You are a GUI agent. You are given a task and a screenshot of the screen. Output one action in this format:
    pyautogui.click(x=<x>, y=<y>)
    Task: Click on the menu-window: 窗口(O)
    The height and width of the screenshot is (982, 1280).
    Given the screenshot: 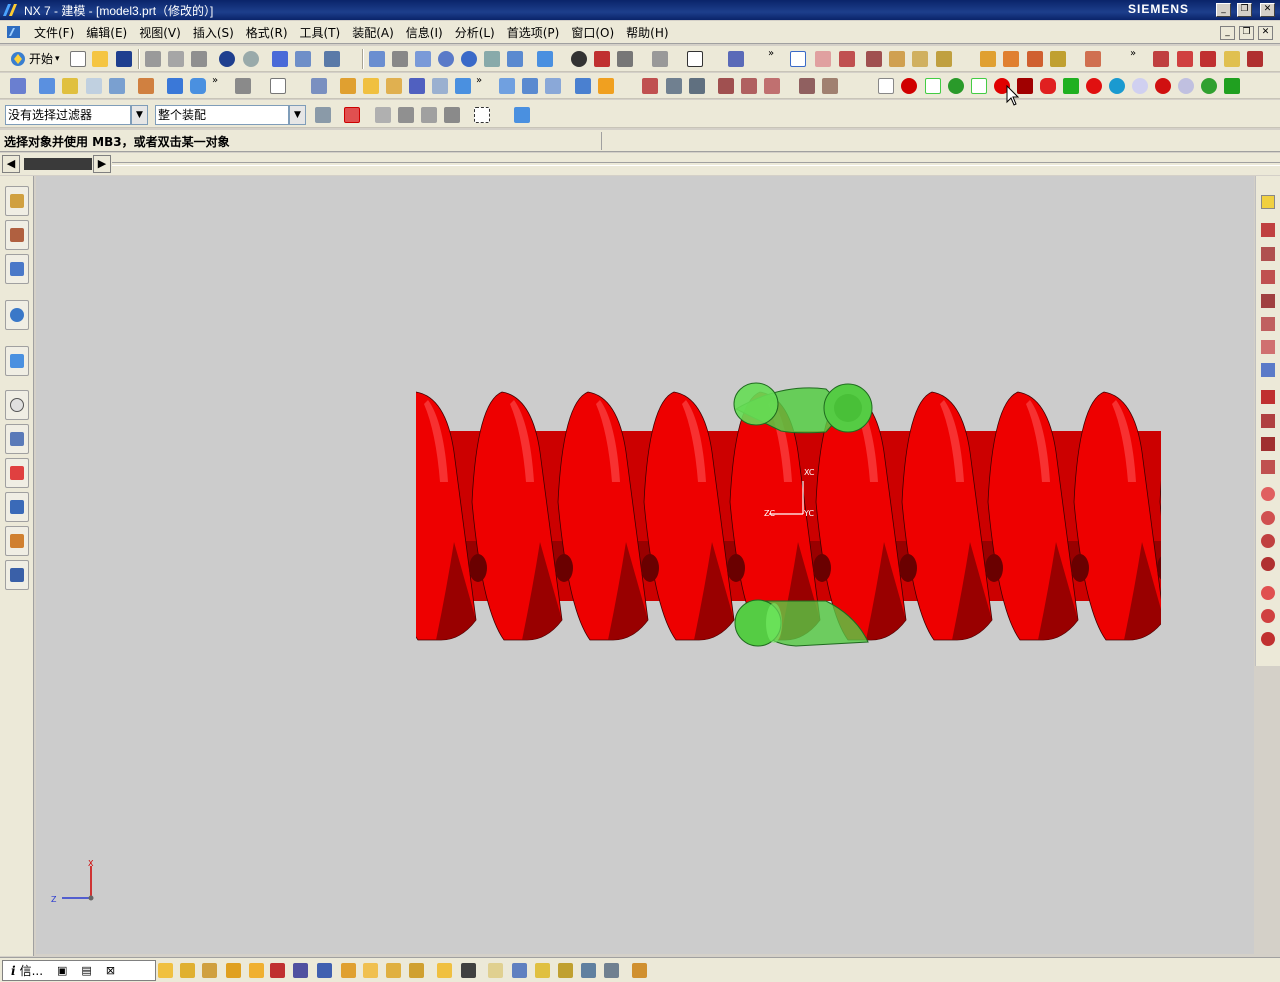 What is the action you would take?
    pyautogui.click(x=592, y=32)
    